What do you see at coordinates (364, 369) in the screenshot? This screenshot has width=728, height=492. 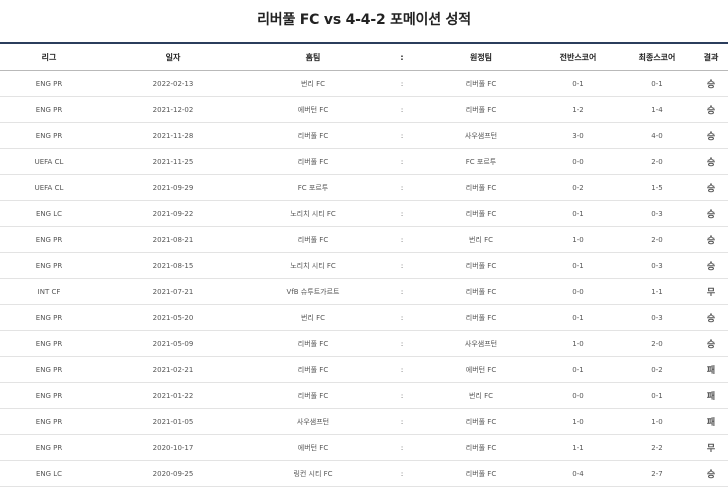 I see `table-row: ENG PR 2021-02-21 리버풀 FC: 에버턴 FC 0-1 0-2 패` at bounding box center [364, 369].